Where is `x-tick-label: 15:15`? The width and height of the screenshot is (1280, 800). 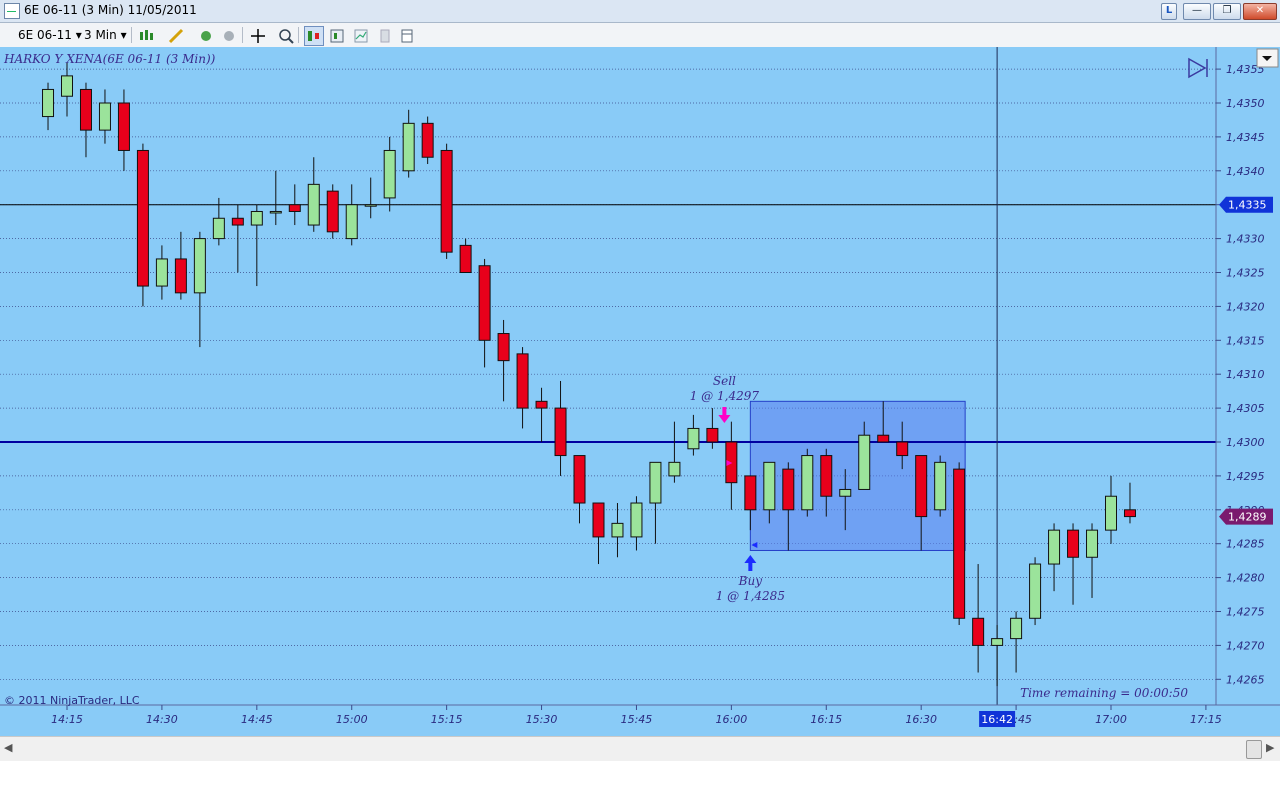
x-tick-label: 15:15 is located at coordinates (447, 719).